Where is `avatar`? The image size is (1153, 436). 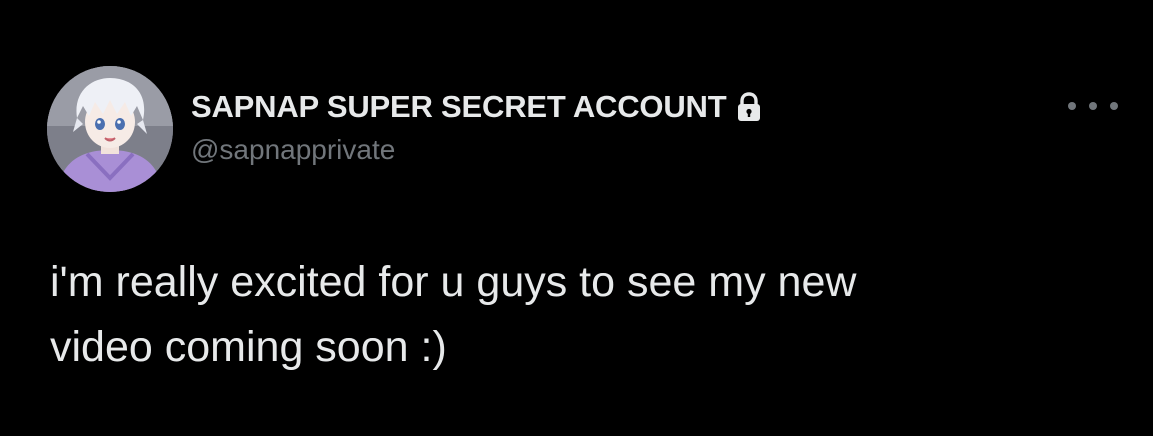 avatar is located at coordinates (110, 129).